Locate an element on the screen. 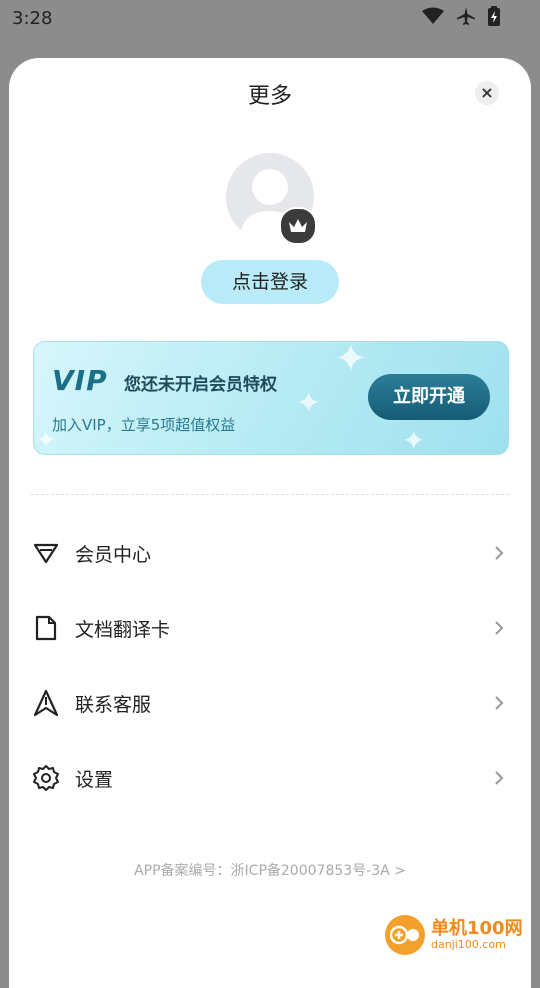 Image resolution: width=540 pixels, height=988 pixels. status-icons is located at coordinates (461, 18).